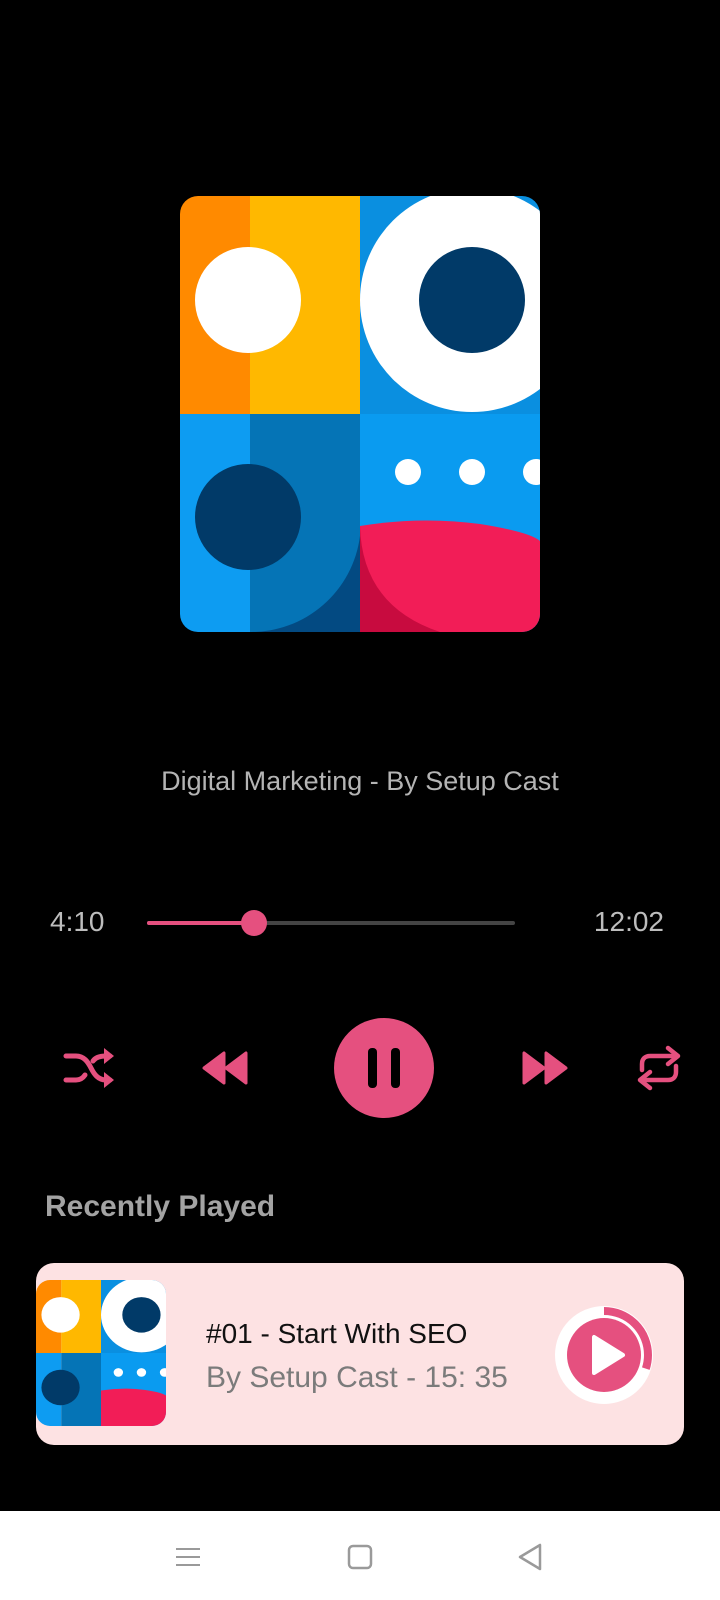 This screenshot has width=720, height=1600. I want to click on rewind-button, so click(225, 1068).